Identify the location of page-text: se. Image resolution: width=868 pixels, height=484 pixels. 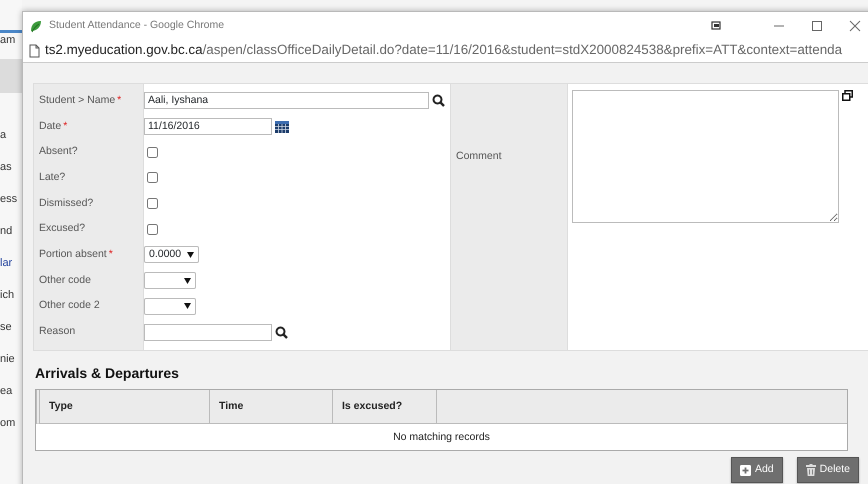
(6, 327).